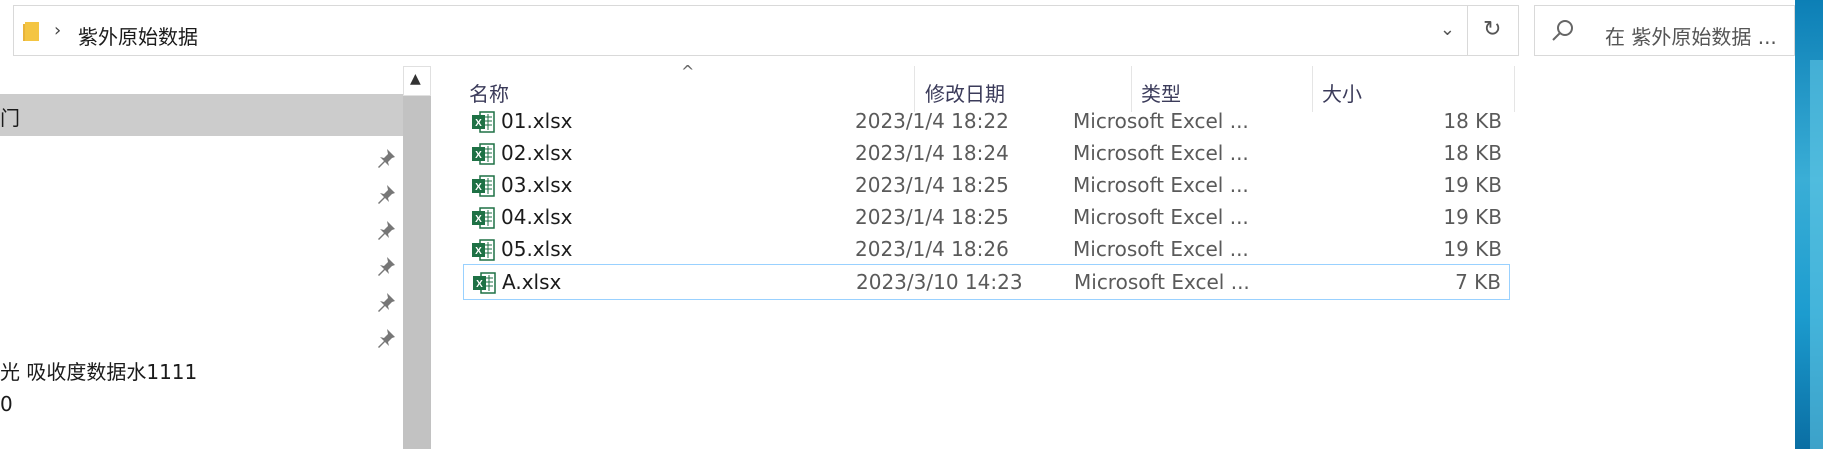  What do you see at coordinates (31, 31) in the screenshot?
I see `folder-icon` at bounding box center [31, 31].